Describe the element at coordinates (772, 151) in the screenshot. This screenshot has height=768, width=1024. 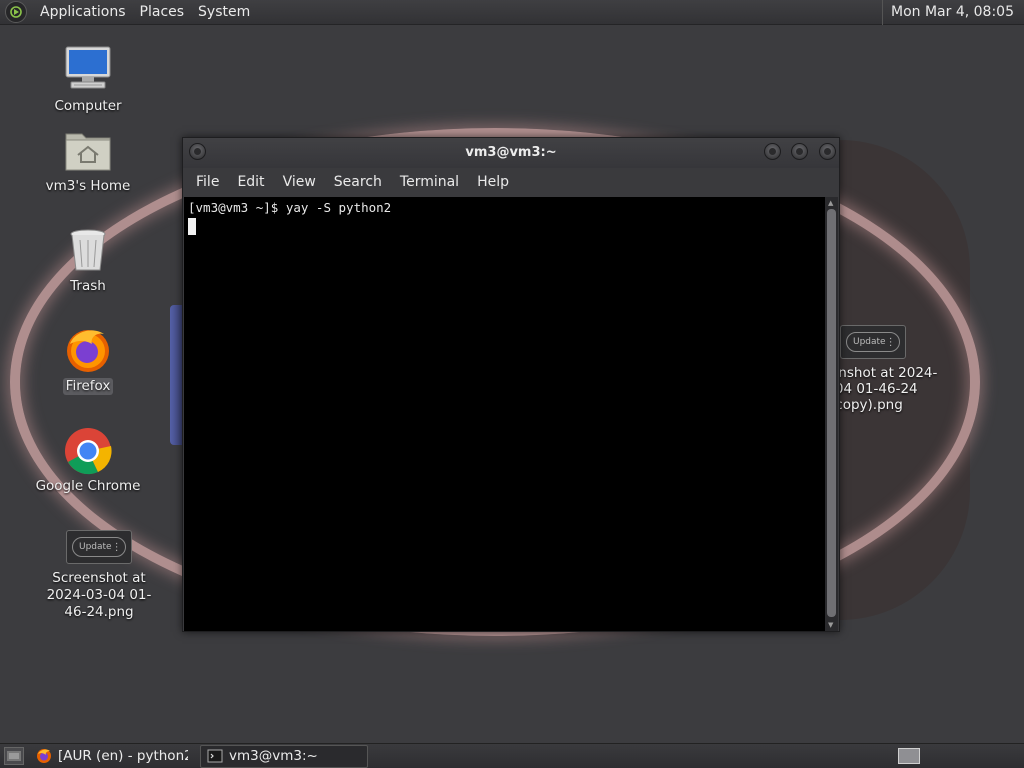
I see `minimize-button` at that location.